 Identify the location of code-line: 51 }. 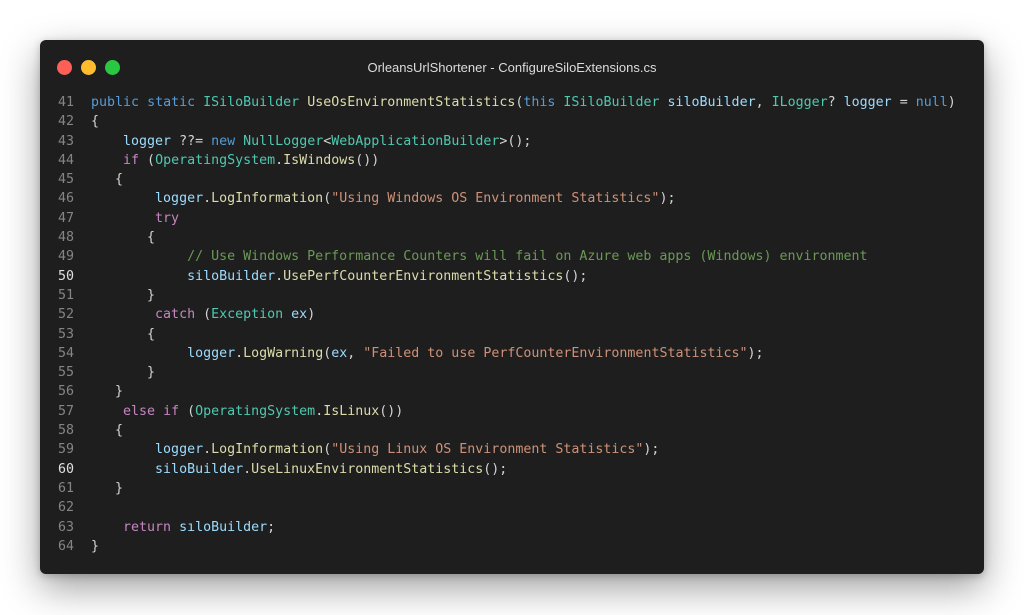
(512, 295).